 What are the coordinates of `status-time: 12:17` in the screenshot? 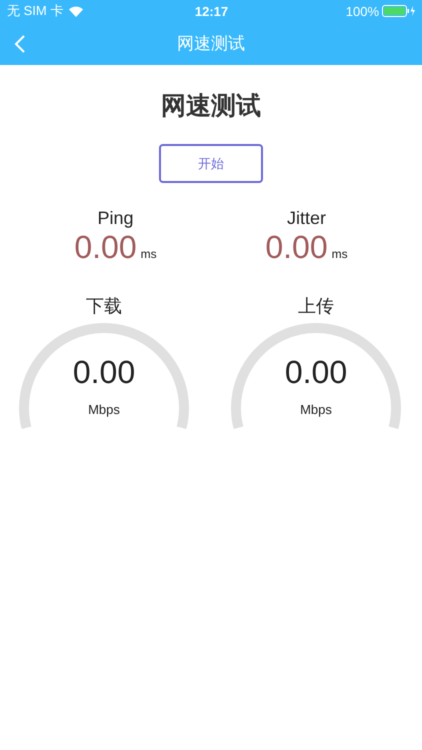 It's located at (211, 11).